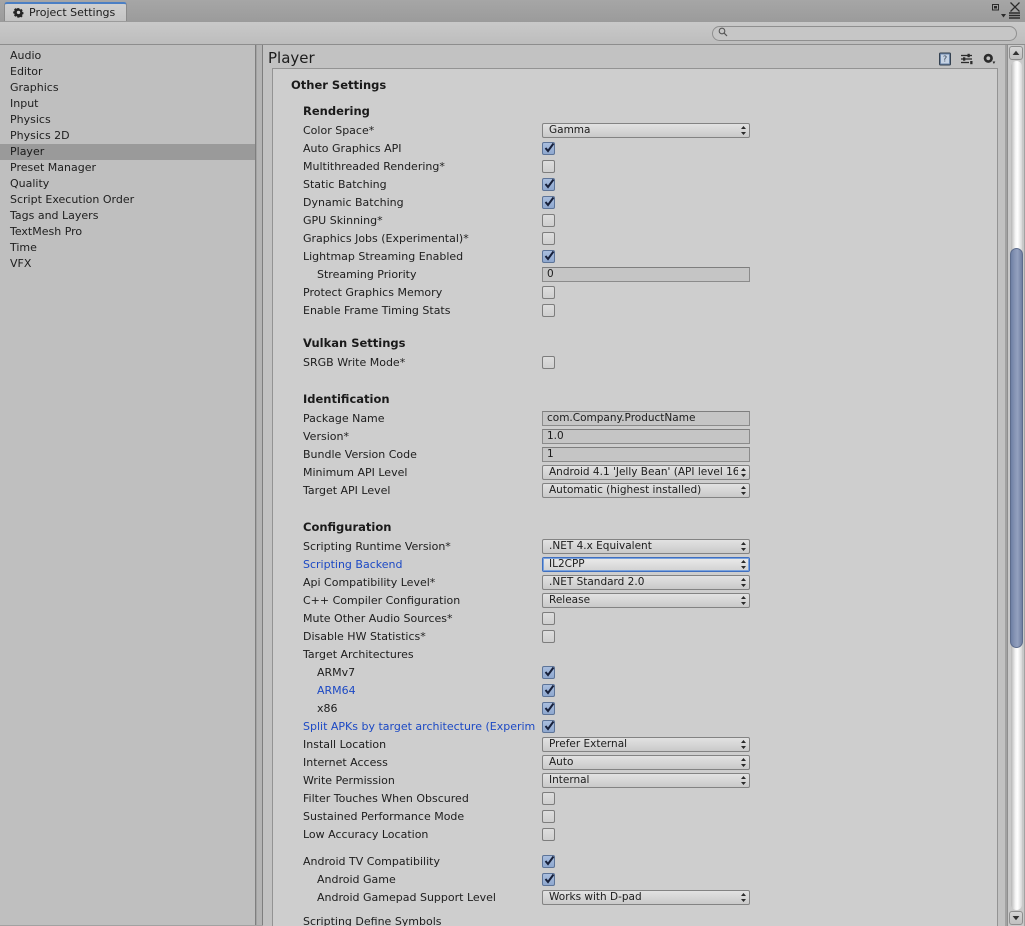 The width and height of the screenshot is (1025, 926). Describe the element at coordinates (548, 184) in the screenshot. I see `static-batching-checkbox` at that location.